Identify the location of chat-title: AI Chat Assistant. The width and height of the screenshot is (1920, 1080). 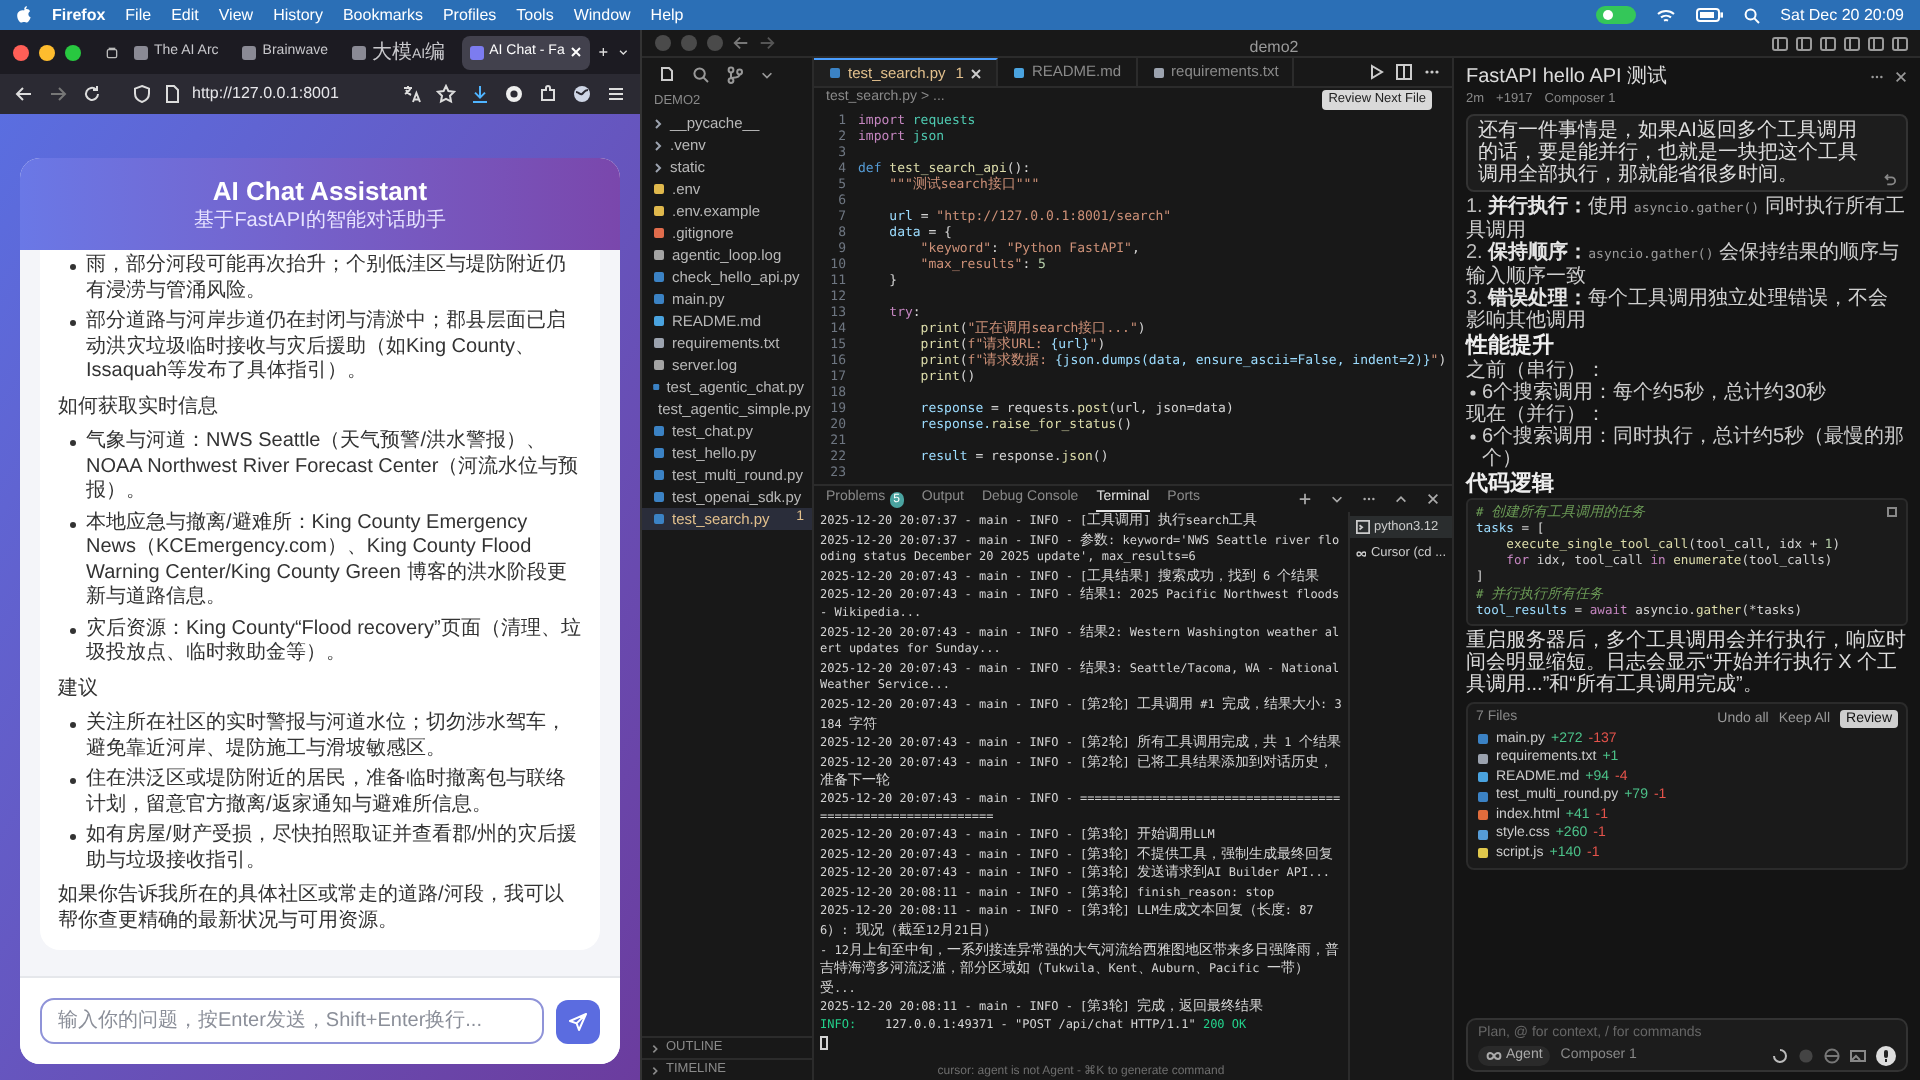
(320, 191).